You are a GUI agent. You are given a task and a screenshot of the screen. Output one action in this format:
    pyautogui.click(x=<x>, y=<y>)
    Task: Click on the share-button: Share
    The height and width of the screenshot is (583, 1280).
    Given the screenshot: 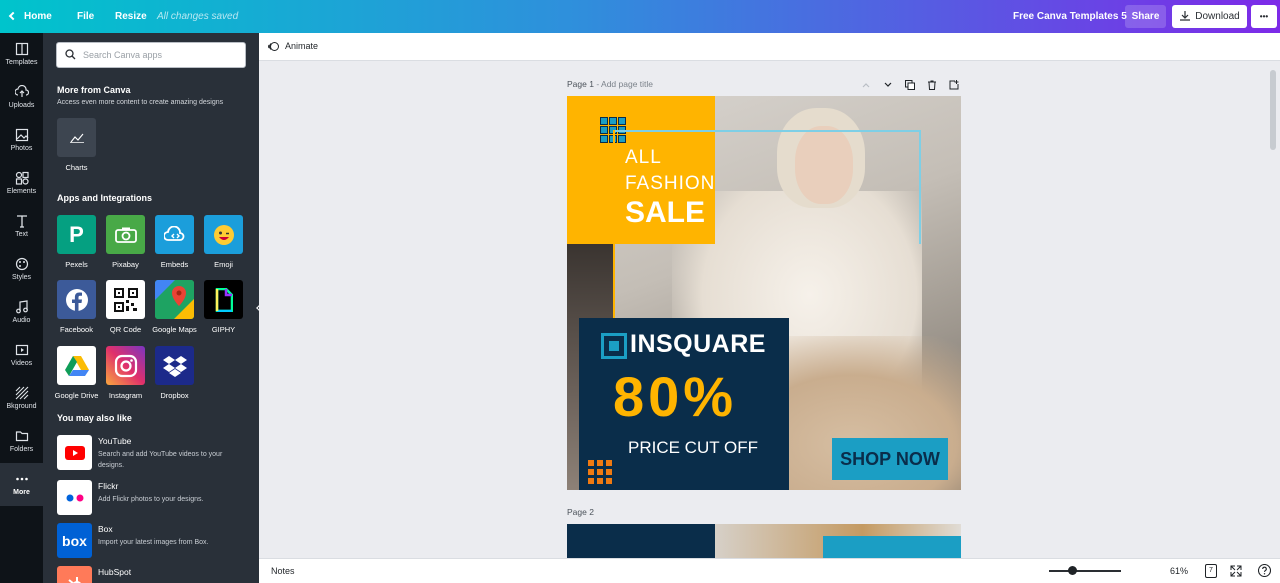 What is the action you would take?
    pyautogui.click(x=1145, y=16)
    